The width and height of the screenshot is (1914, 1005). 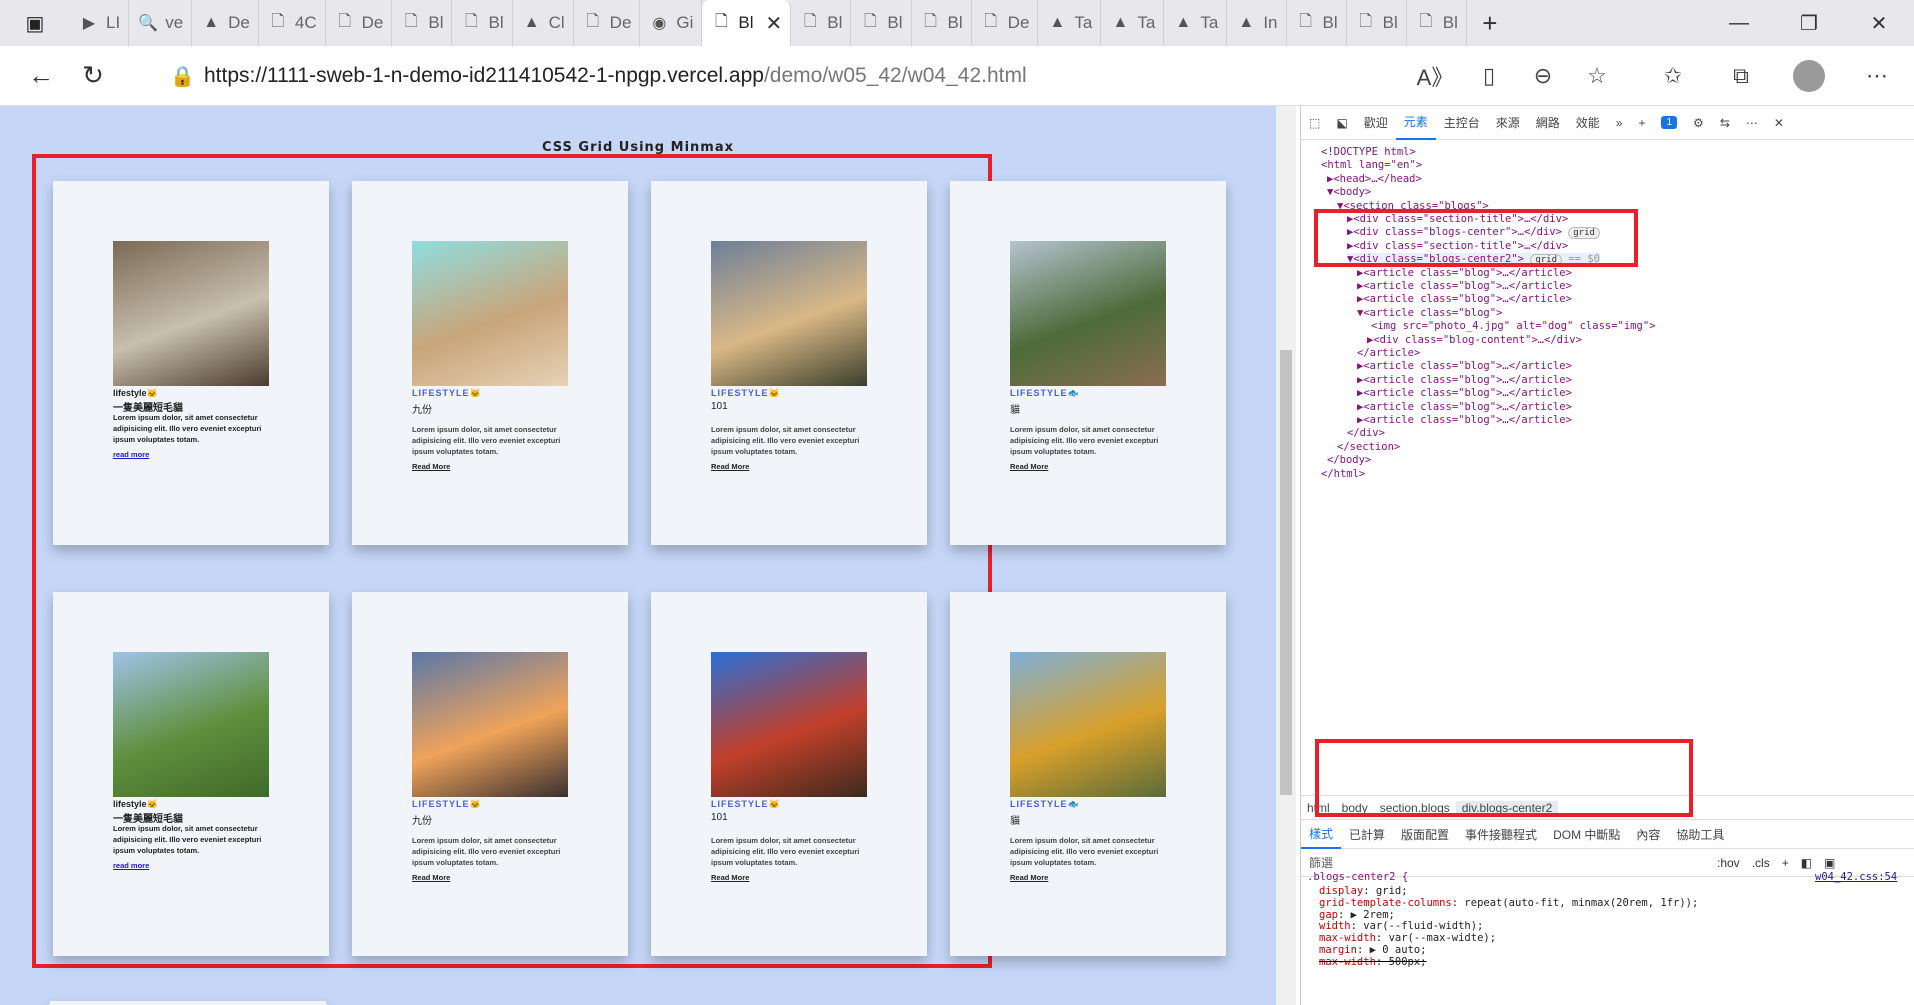 I want to click on devtools-tab: 主控台, so click(x=1462, y=123).